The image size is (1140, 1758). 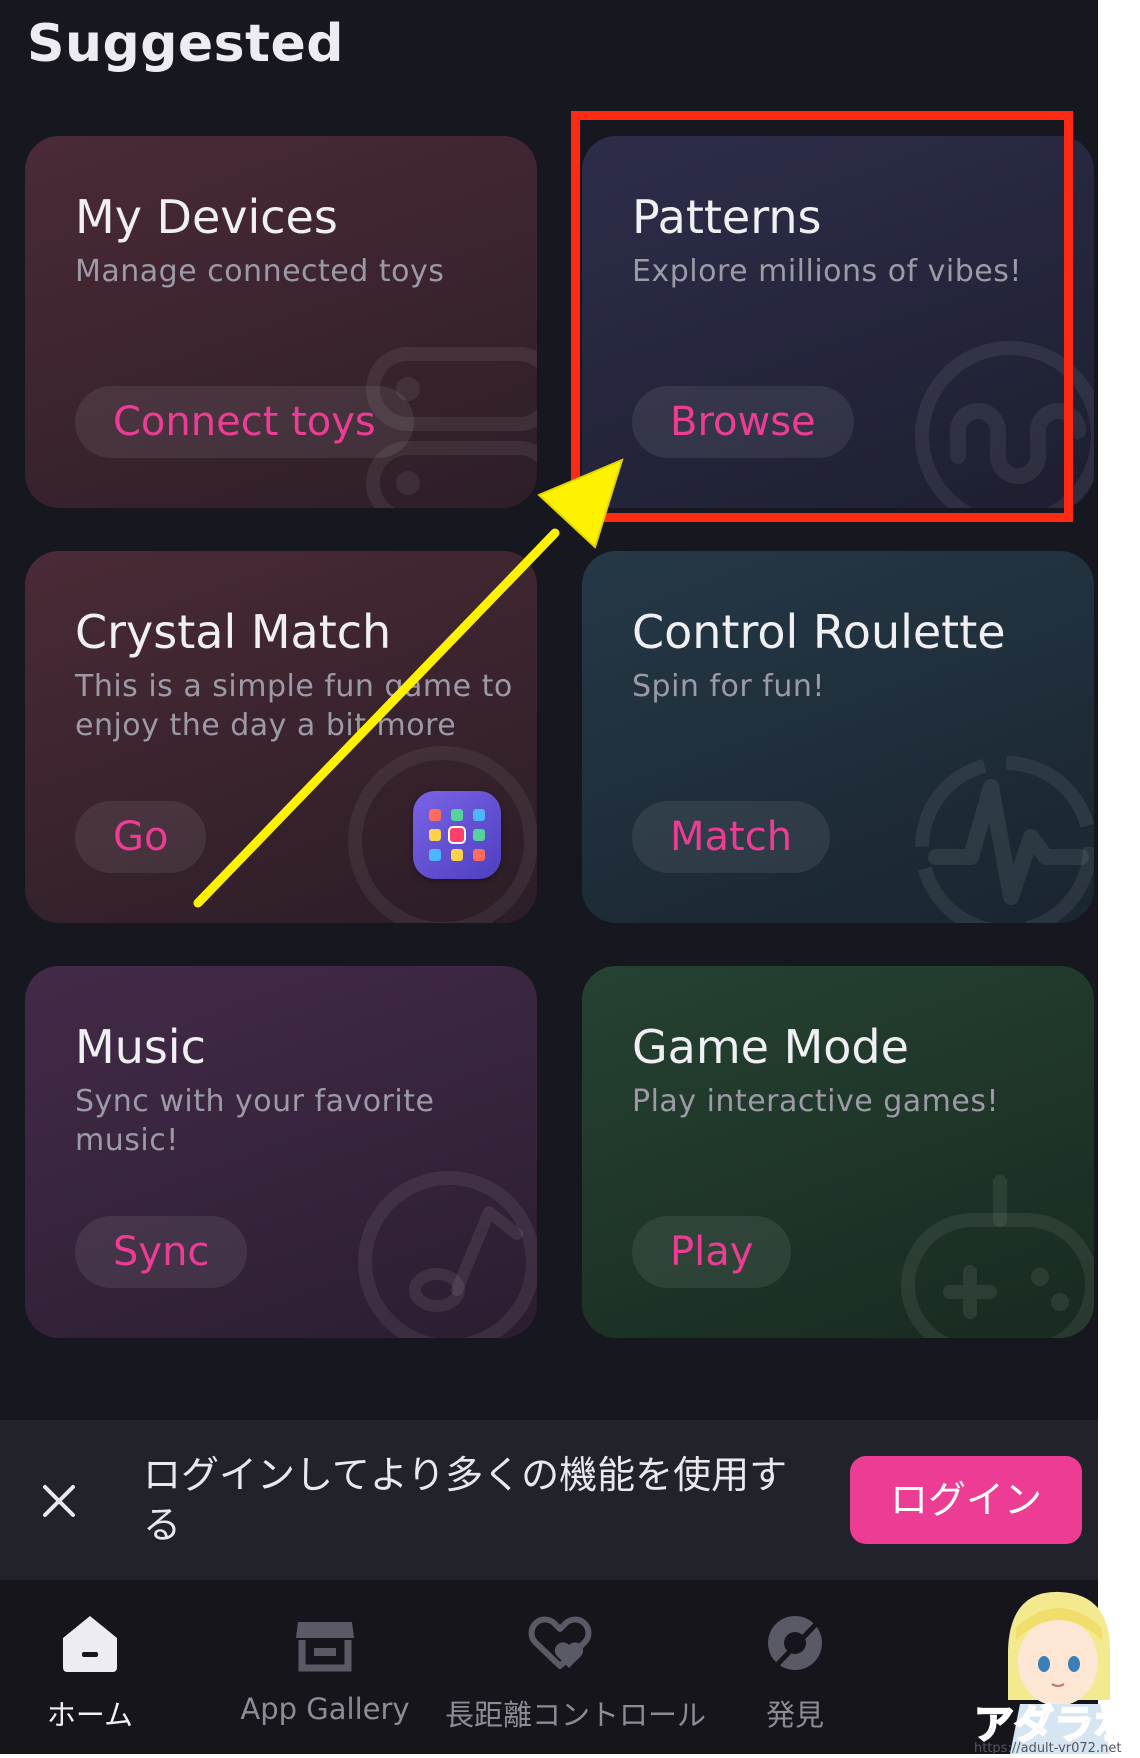 I want to click on tab-label: ホーム, so click(x=90, y=1715).